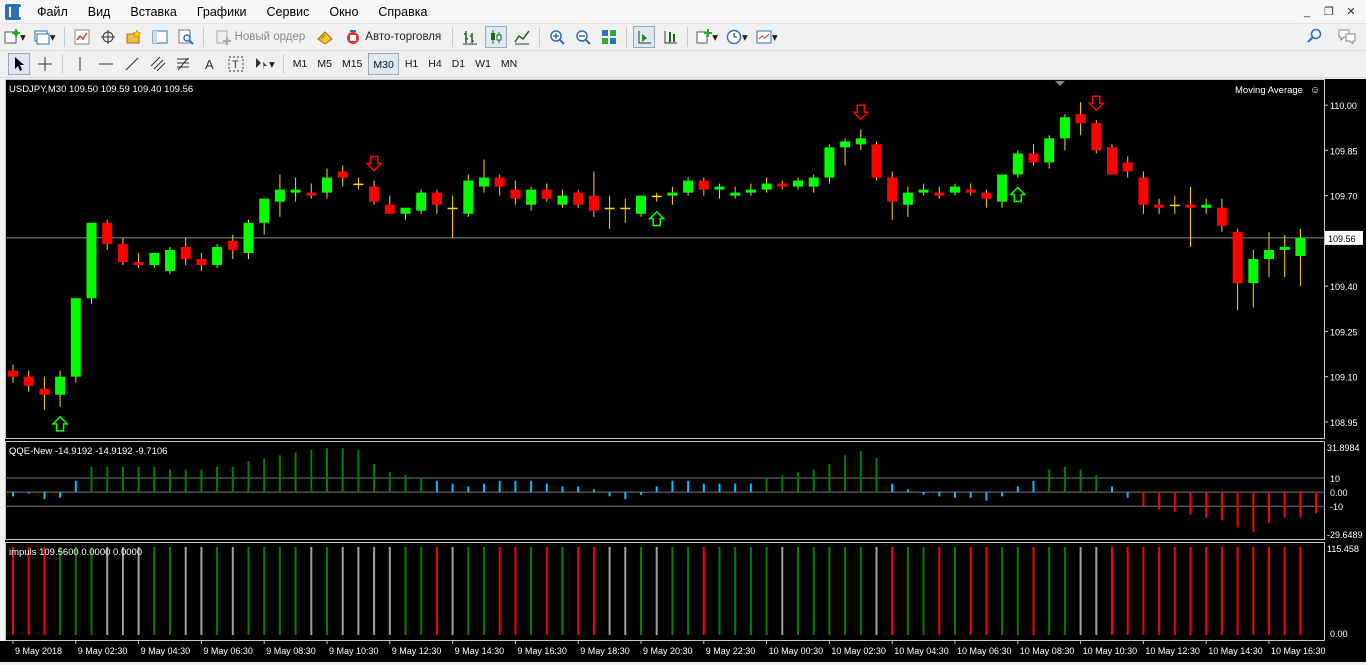 This screenshot has height=665, width=1366. I want to click on crosshair-icon, so click(45, 64).